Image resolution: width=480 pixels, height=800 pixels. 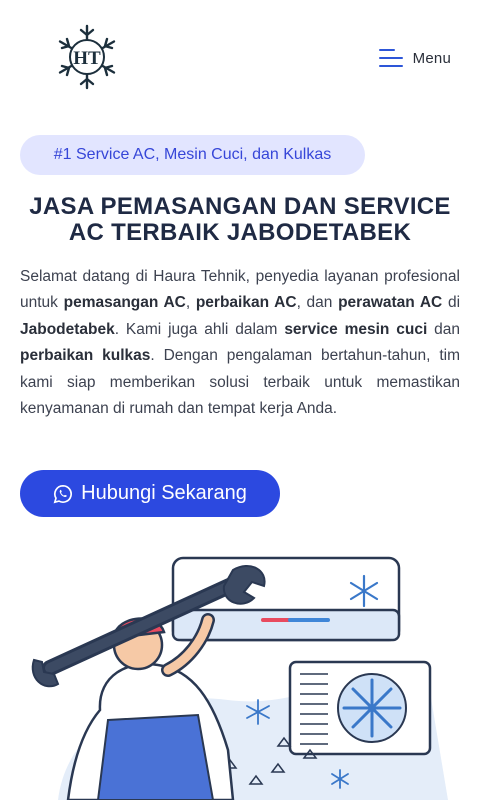 I want to click on hamburger-icon, so click(x=390, y=58).